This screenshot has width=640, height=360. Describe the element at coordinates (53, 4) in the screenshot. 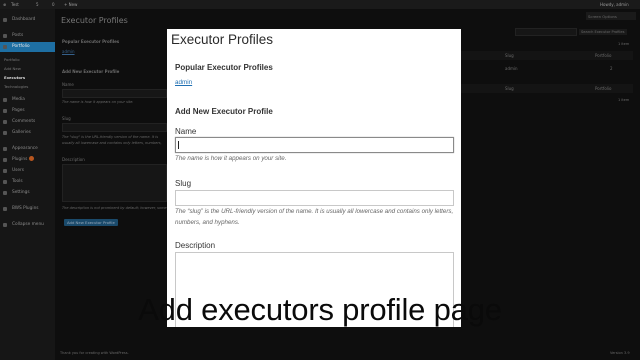

I see `comments-count: 0` at that location.